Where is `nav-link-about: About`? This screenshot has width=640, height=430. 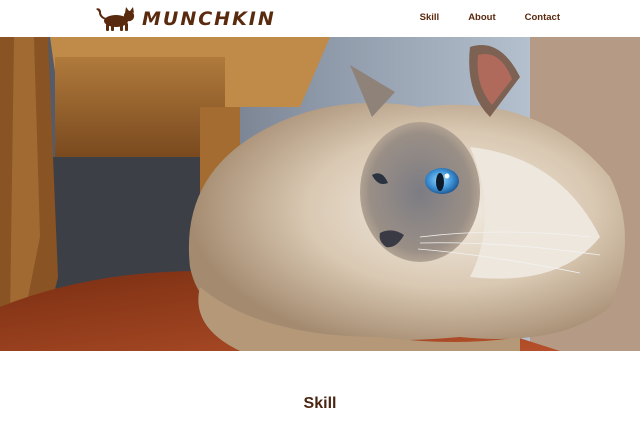 nav-link-about: About is located at coordinates (481, 17).